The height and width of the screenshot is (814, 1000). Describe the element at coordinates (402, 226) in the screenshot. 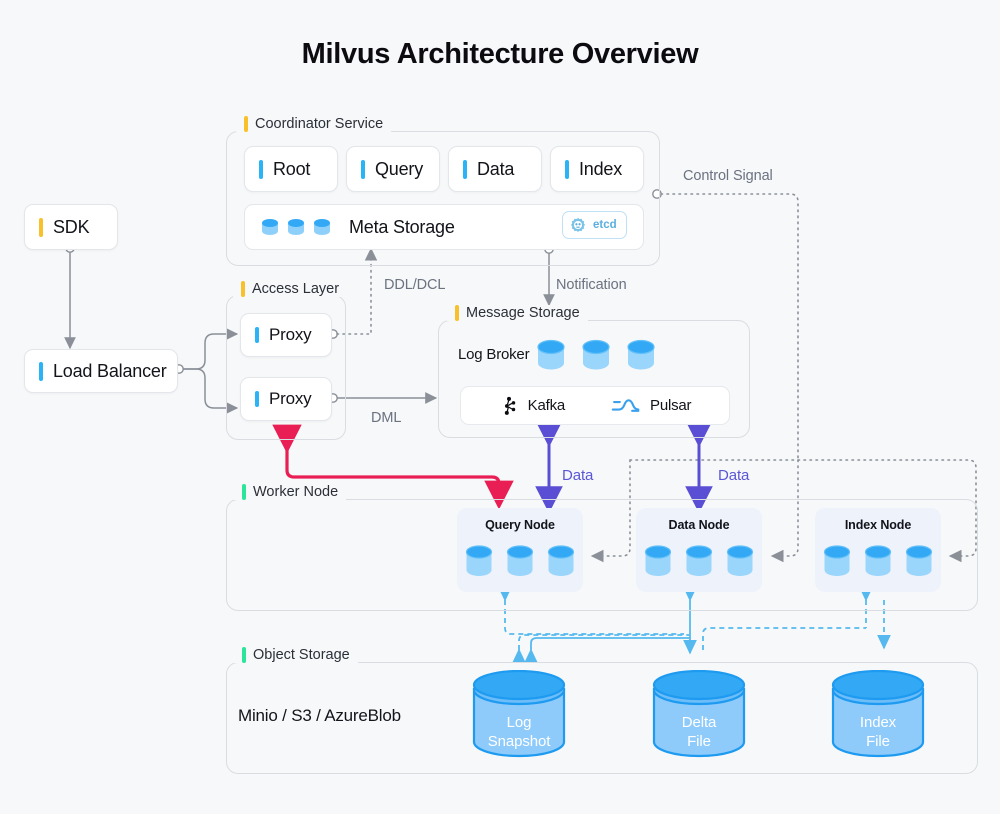

I see `meta-storage-label: Meta Storage` at that location.